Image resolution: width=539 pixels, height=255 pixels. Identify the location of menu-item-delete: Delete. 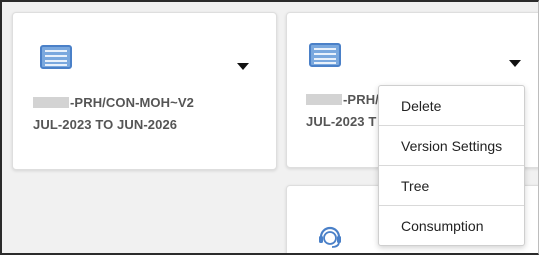
(451, 106).